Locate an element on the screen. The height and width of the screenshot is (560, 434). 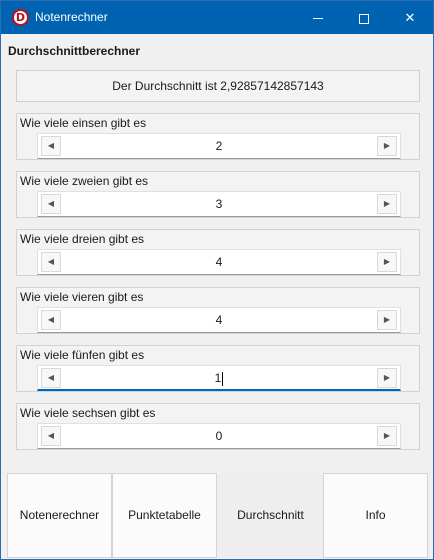
close-button: ✕ is located at coordinates (410, 17).